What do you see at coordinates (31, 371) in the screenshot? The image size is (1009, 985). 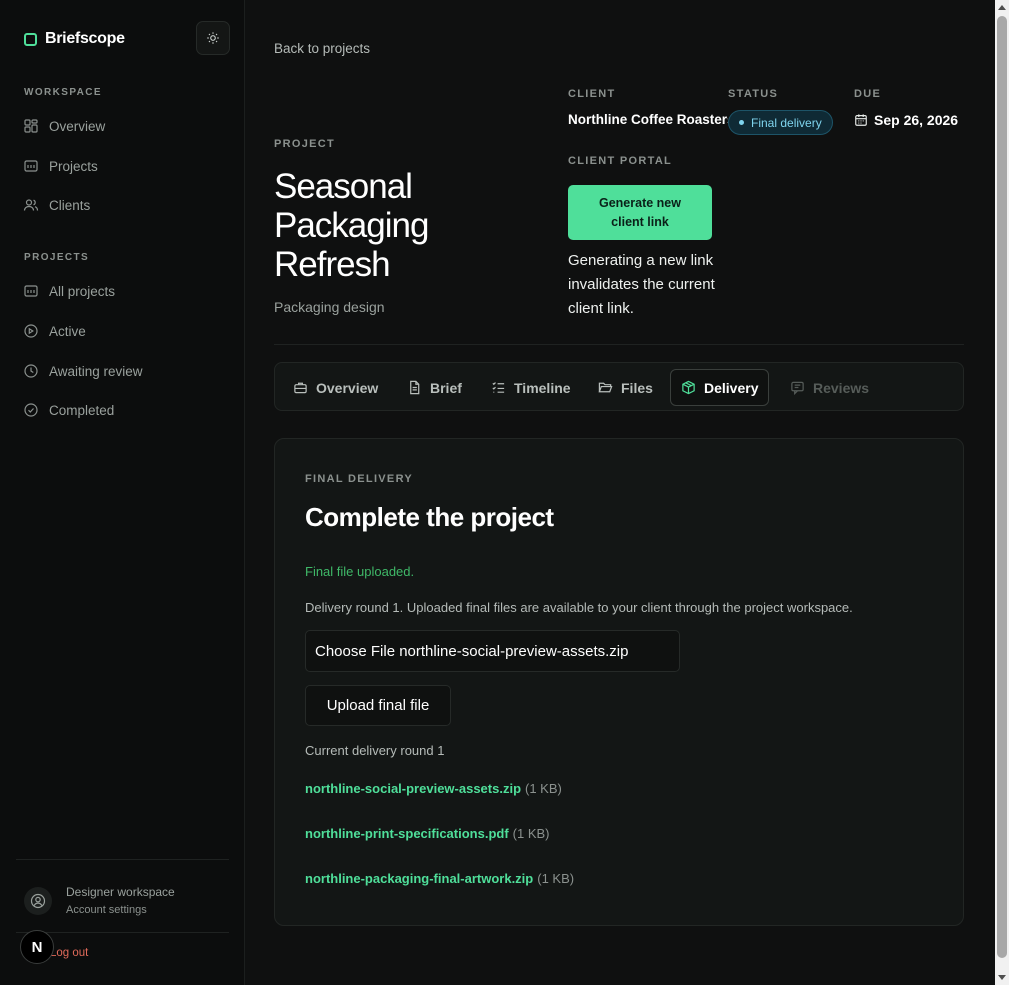 I see `clock-icon` at bounding box center [31, 371].